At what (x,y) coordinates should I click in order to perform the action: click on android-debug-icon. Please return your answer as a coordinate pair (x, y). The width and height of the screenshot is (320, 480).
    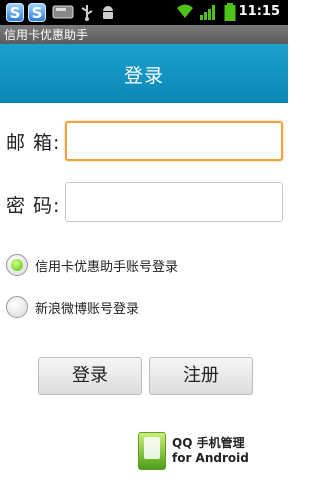
    Looking at the image, I should click on (108, 12).